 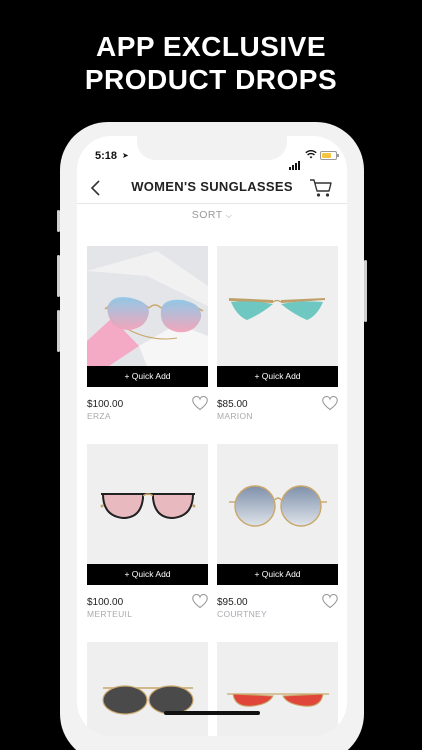 What do you see at coordinates (211, 79) in the screenshot?
I see `promo-line-2: PRODUCT DROPS` at bounding box center [211, 79].